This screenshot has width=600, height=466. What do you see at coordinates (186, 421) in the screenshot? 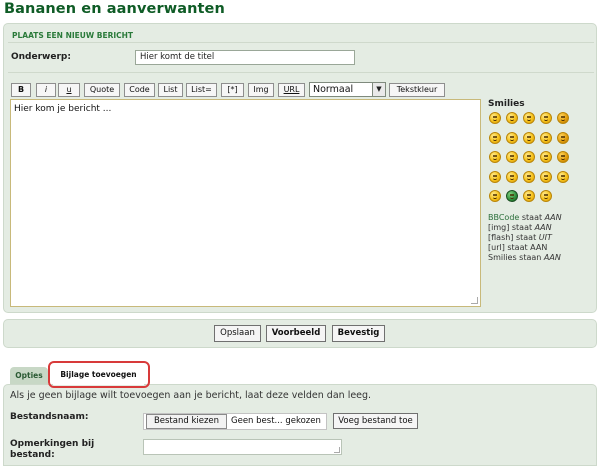
I see `choose-file-button: Bestand kiezen` at bounding box center [186, 421].